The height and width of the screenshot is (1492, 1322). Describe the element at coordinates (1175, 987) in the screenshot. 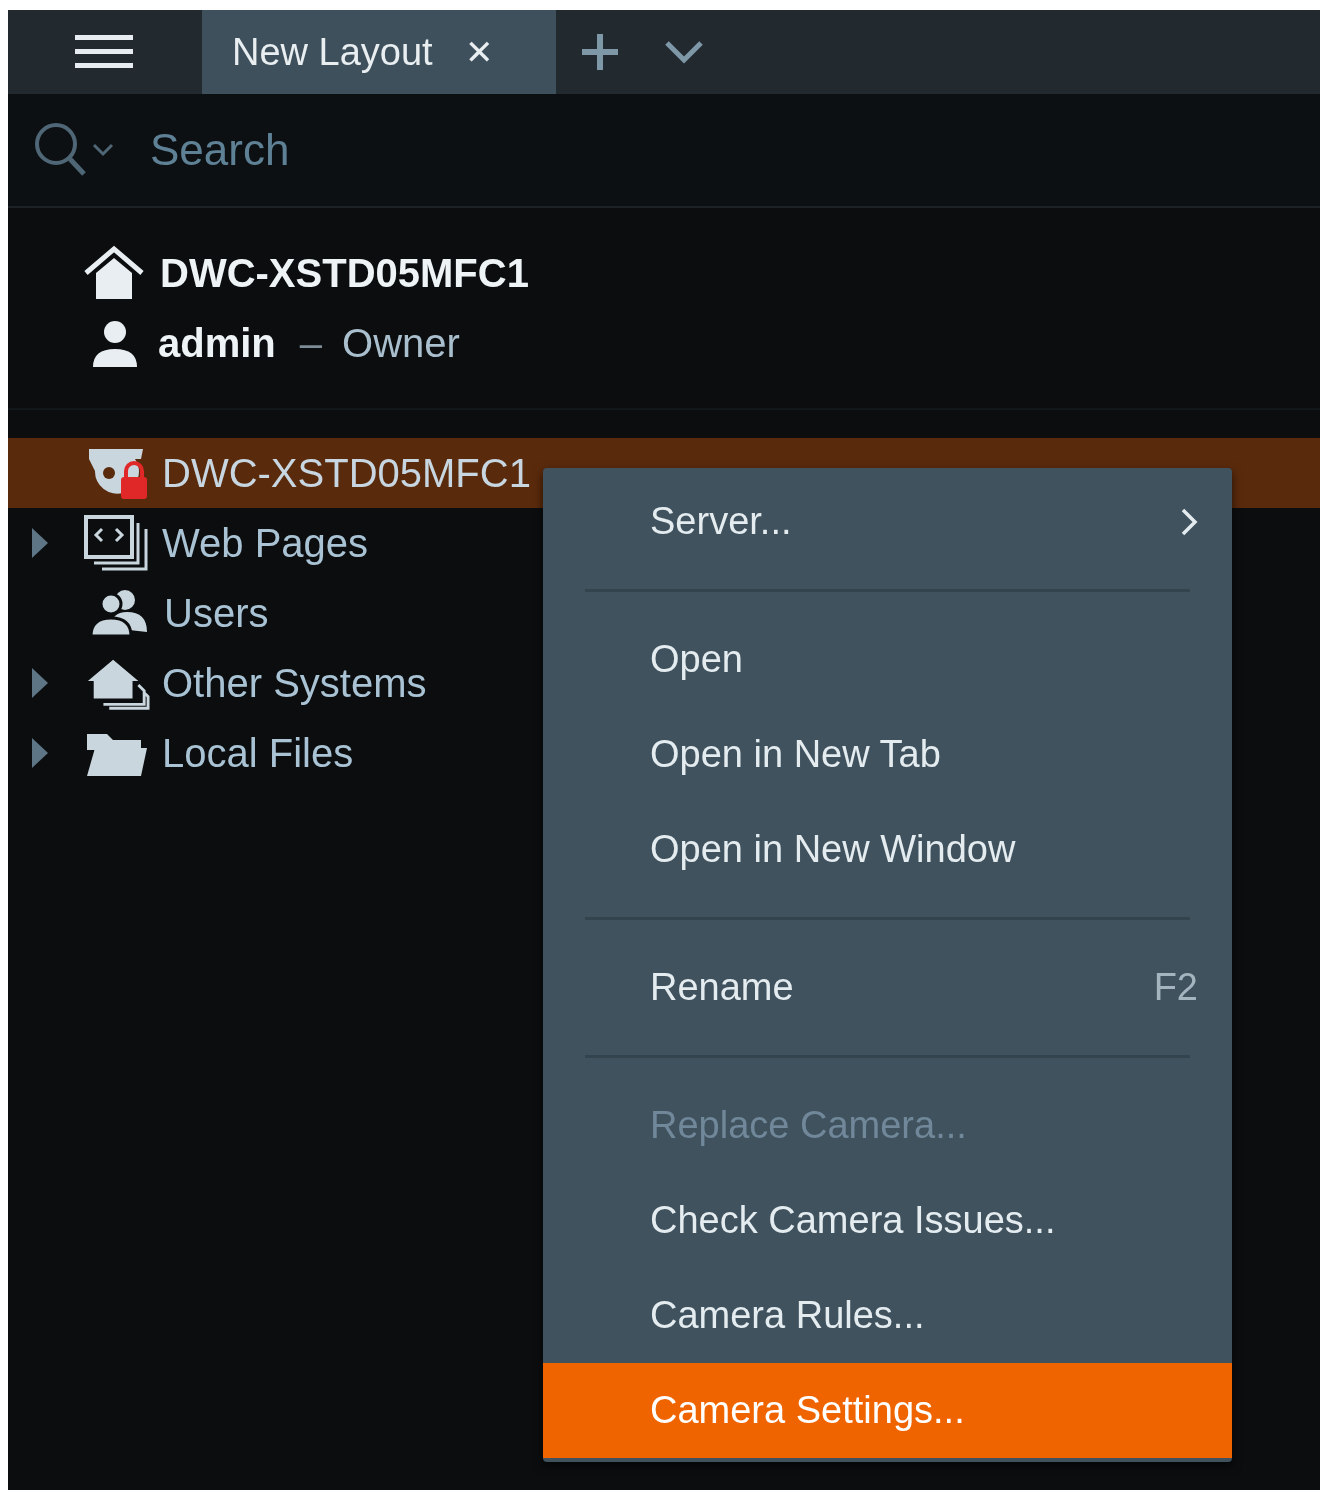

I see `shortcut-hint: F2` at that location.